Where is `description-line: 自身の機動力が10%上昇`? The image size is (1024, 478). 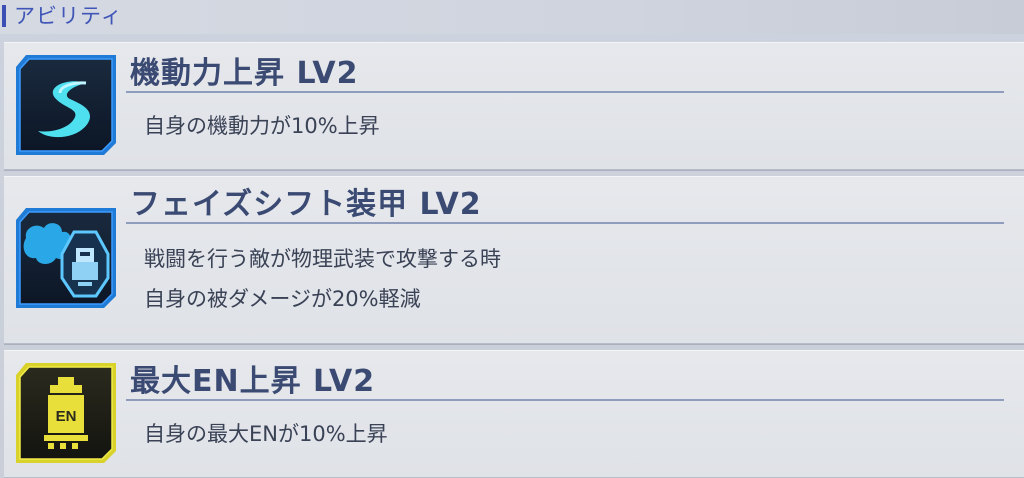
description-line: 自身の機動力が10%上昇 is located at coordinates (262, 126).